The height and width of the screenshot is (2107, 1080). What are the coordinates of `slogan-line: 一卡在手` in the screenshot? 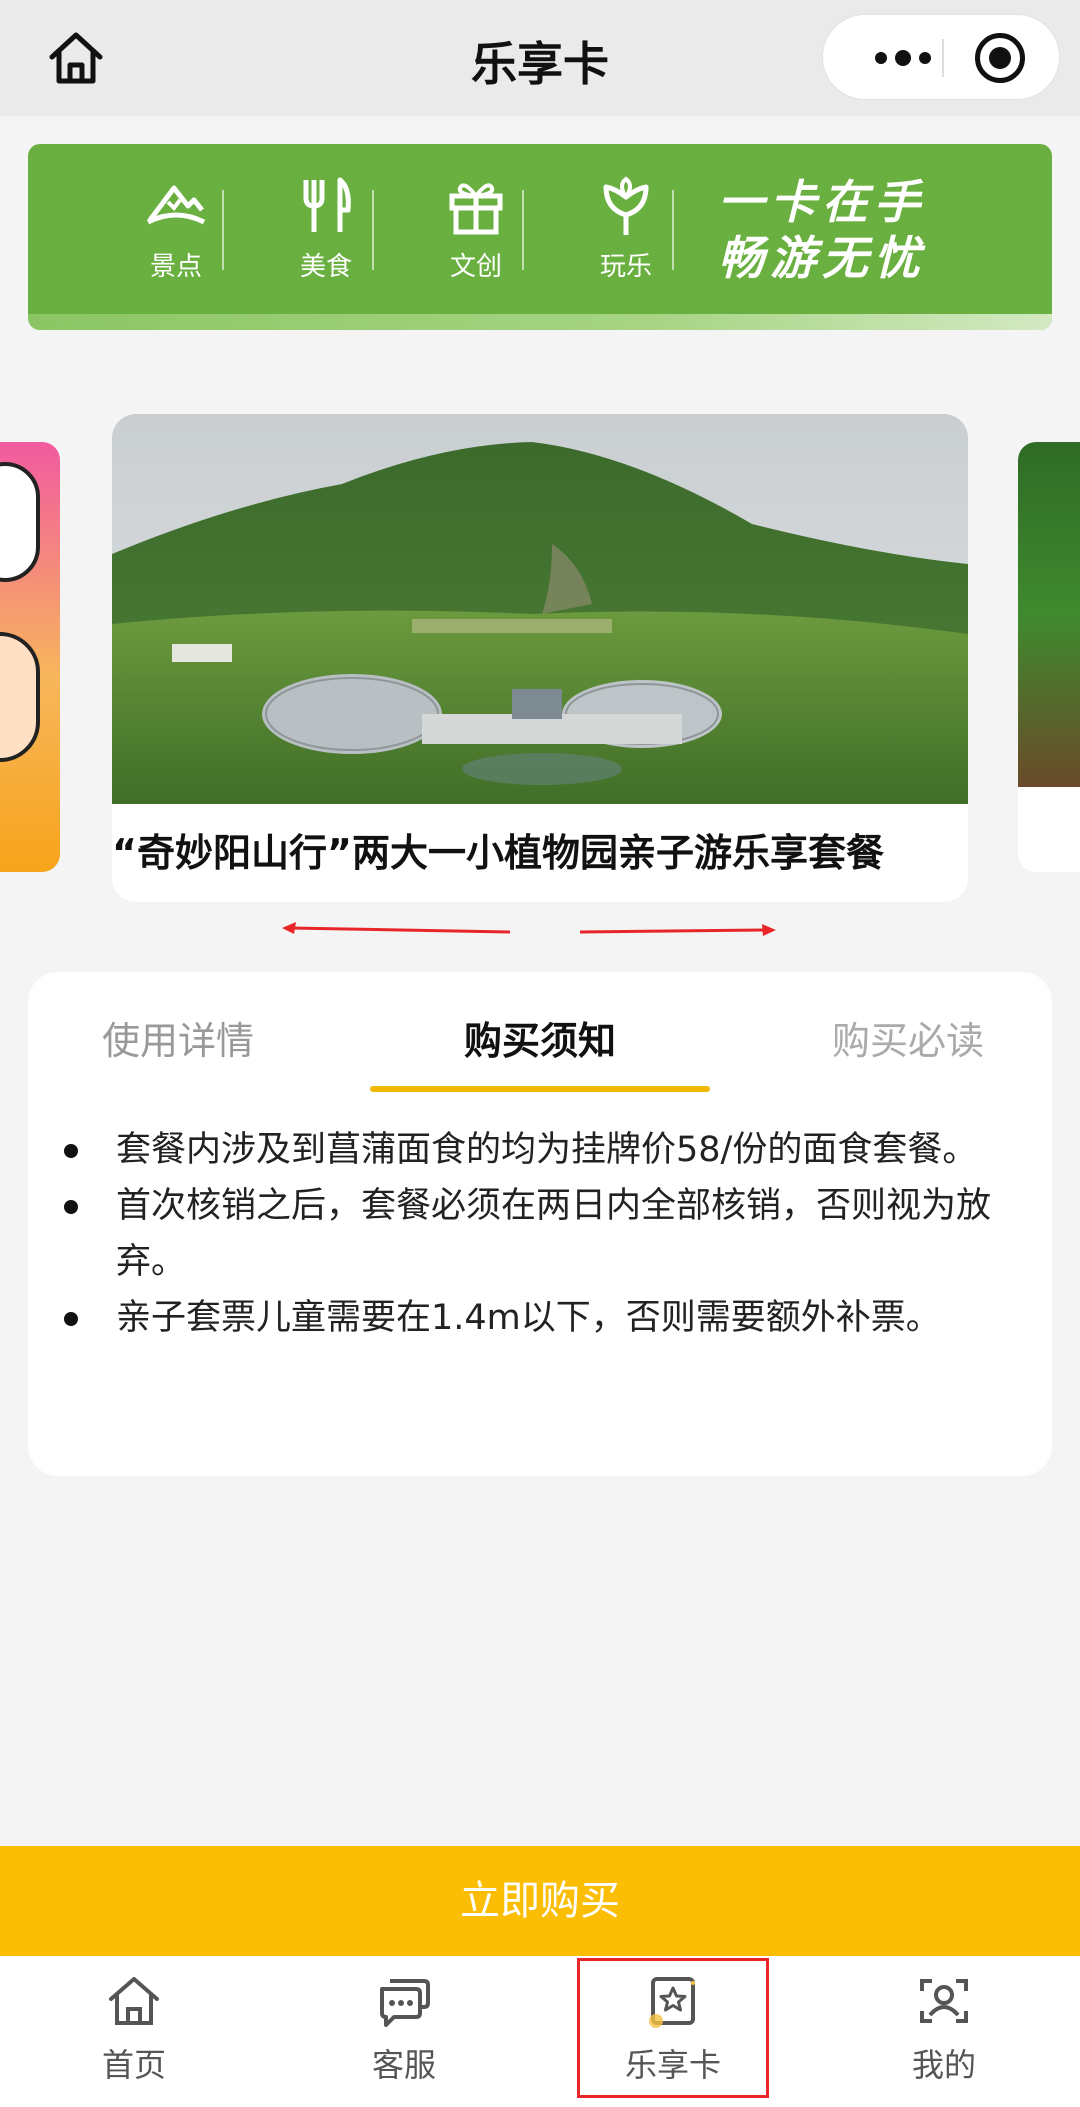 It's located at (822, 202).